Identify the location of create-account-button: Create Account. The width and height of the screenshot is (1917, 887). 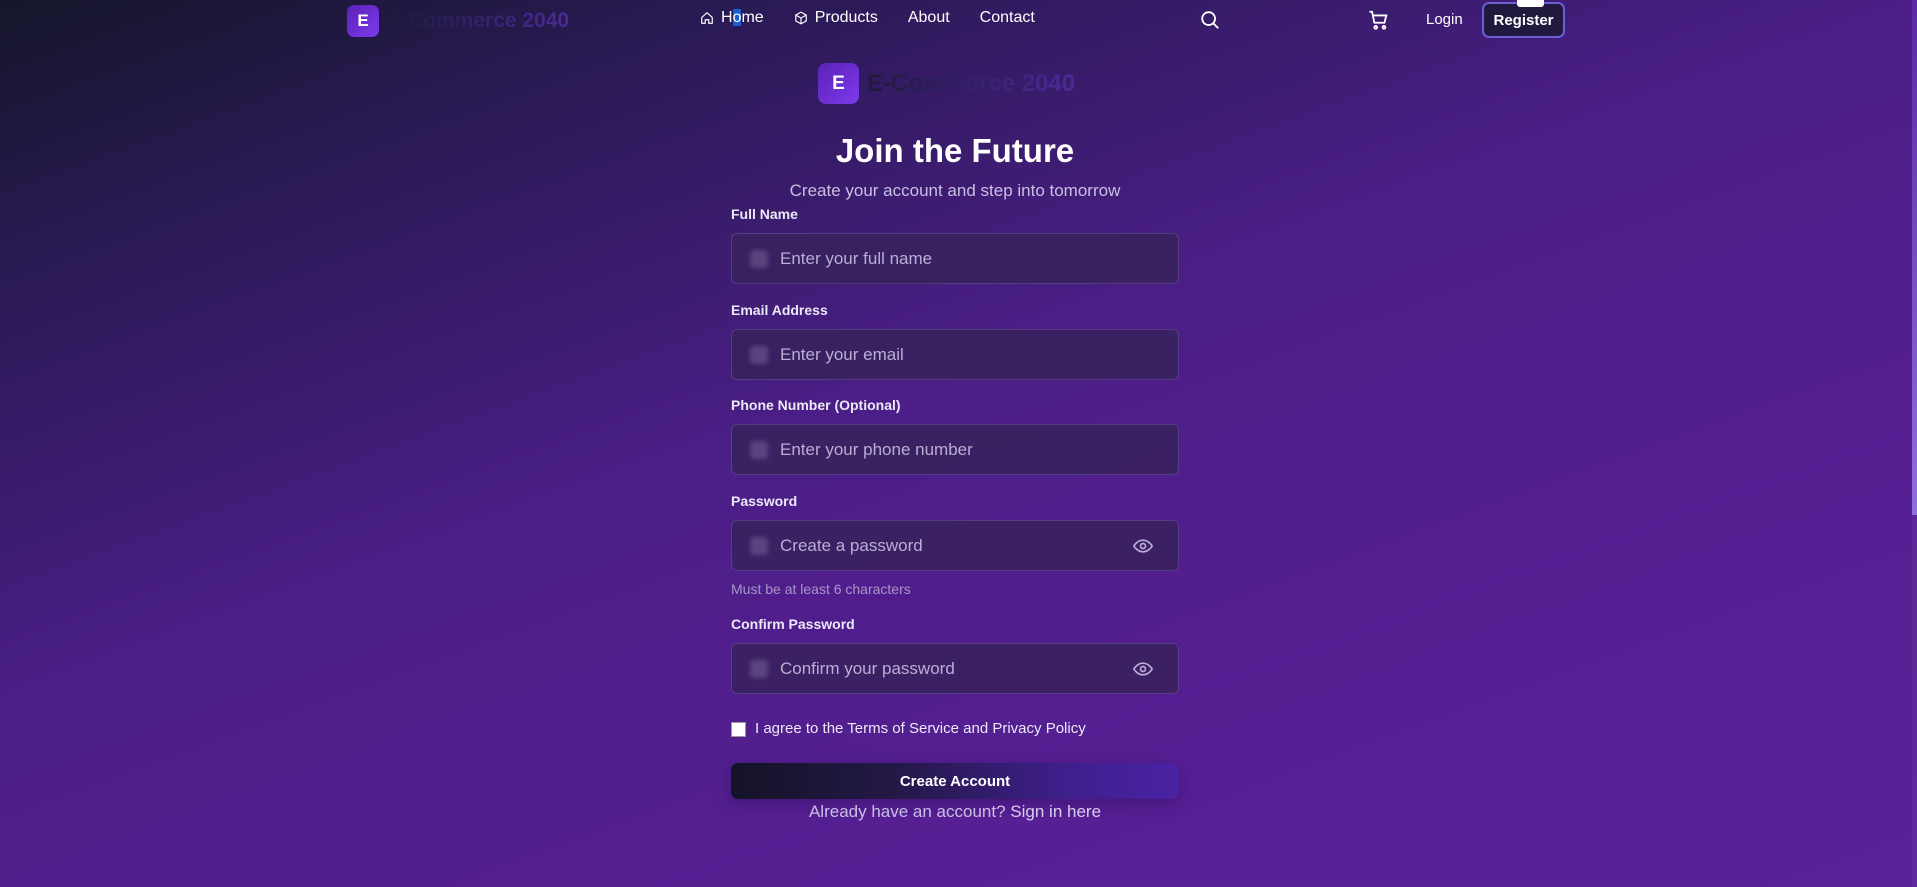
(955, 781).